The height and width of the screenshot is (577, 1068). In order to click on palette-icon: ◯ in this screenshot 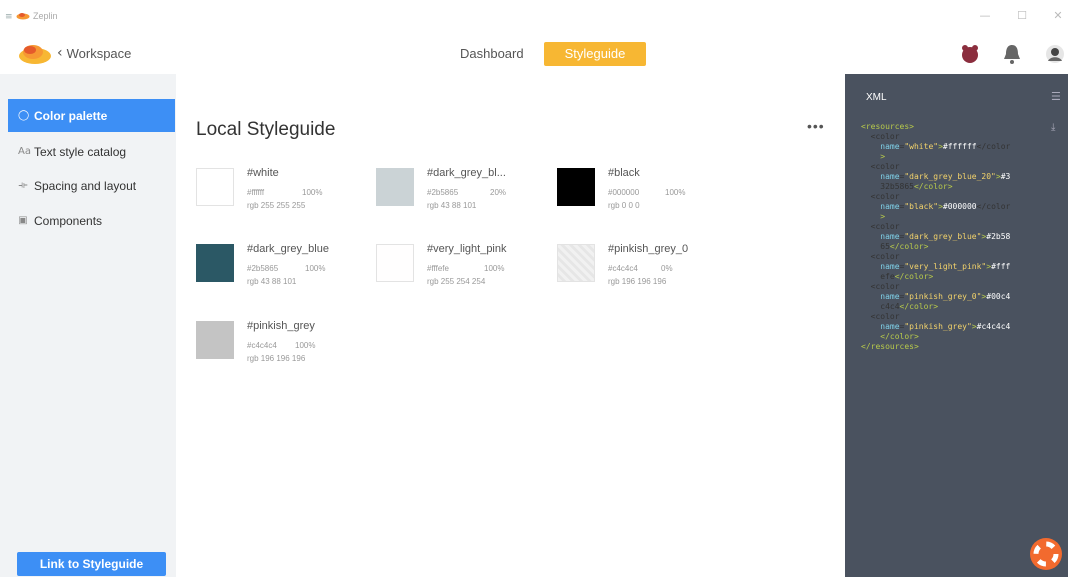, I will do `click(24, 115)`.